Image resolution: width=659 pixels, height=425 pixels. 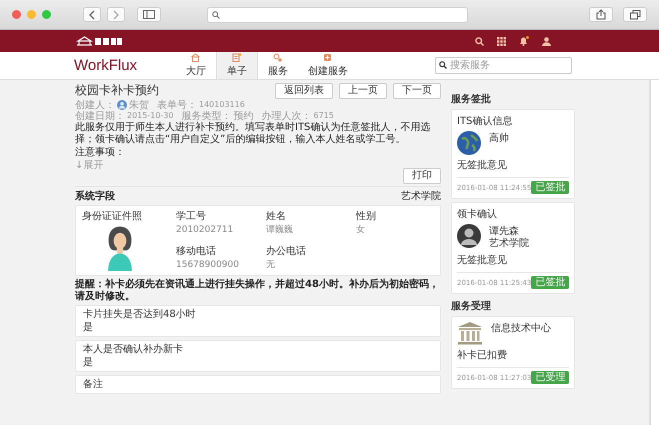 I want to click on meta-value: 预约, so click(x=244, y=116).